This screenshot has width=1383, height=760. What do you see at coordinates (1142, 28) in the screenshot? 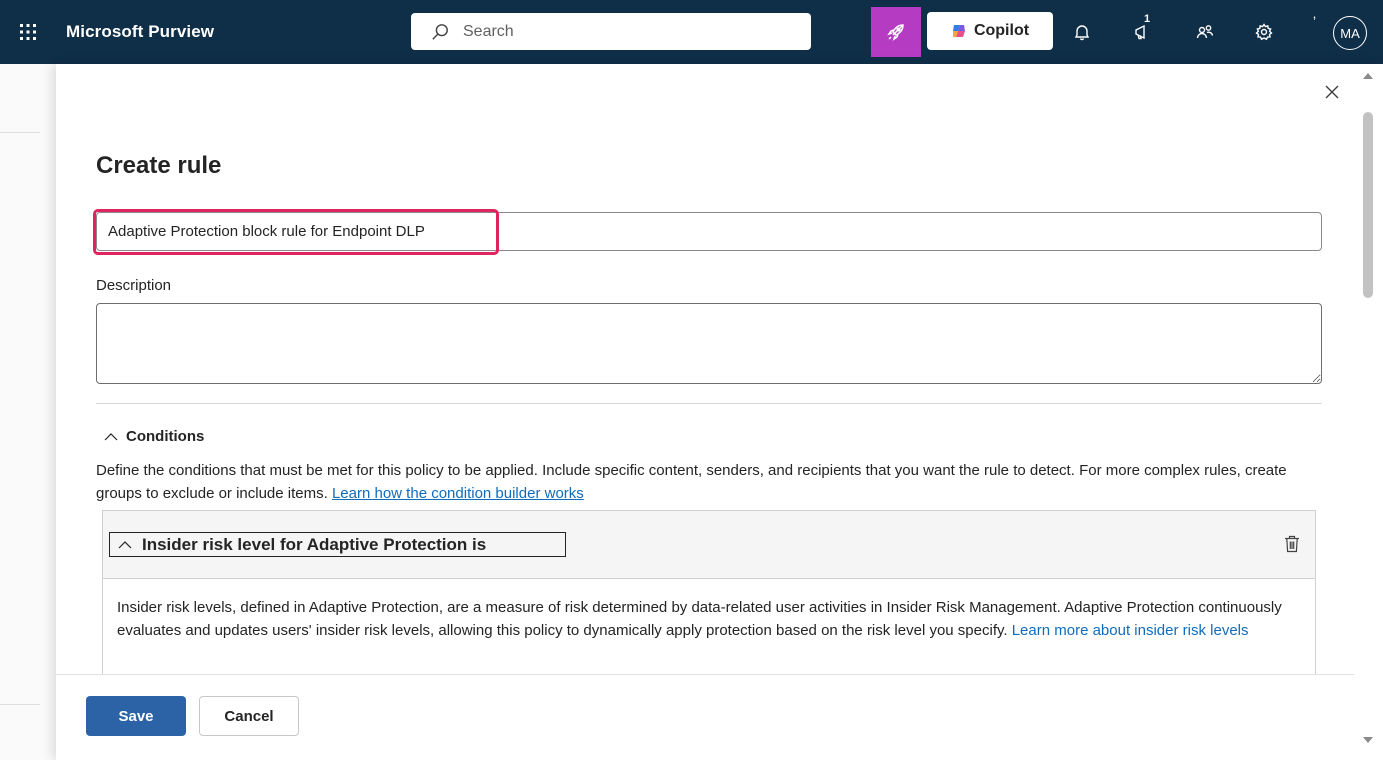
I see `megaphone-icon: 1` at bounding box center [1142, 28].